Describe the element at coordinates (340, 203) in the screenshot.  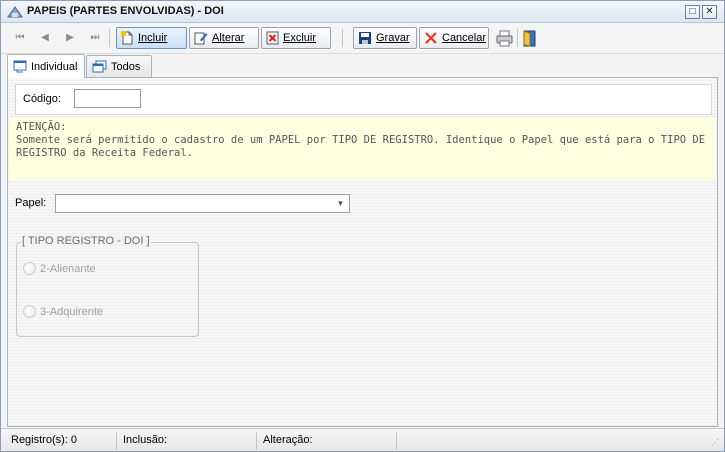
I see `dropdown-arrow-icon: ▼` at that location.